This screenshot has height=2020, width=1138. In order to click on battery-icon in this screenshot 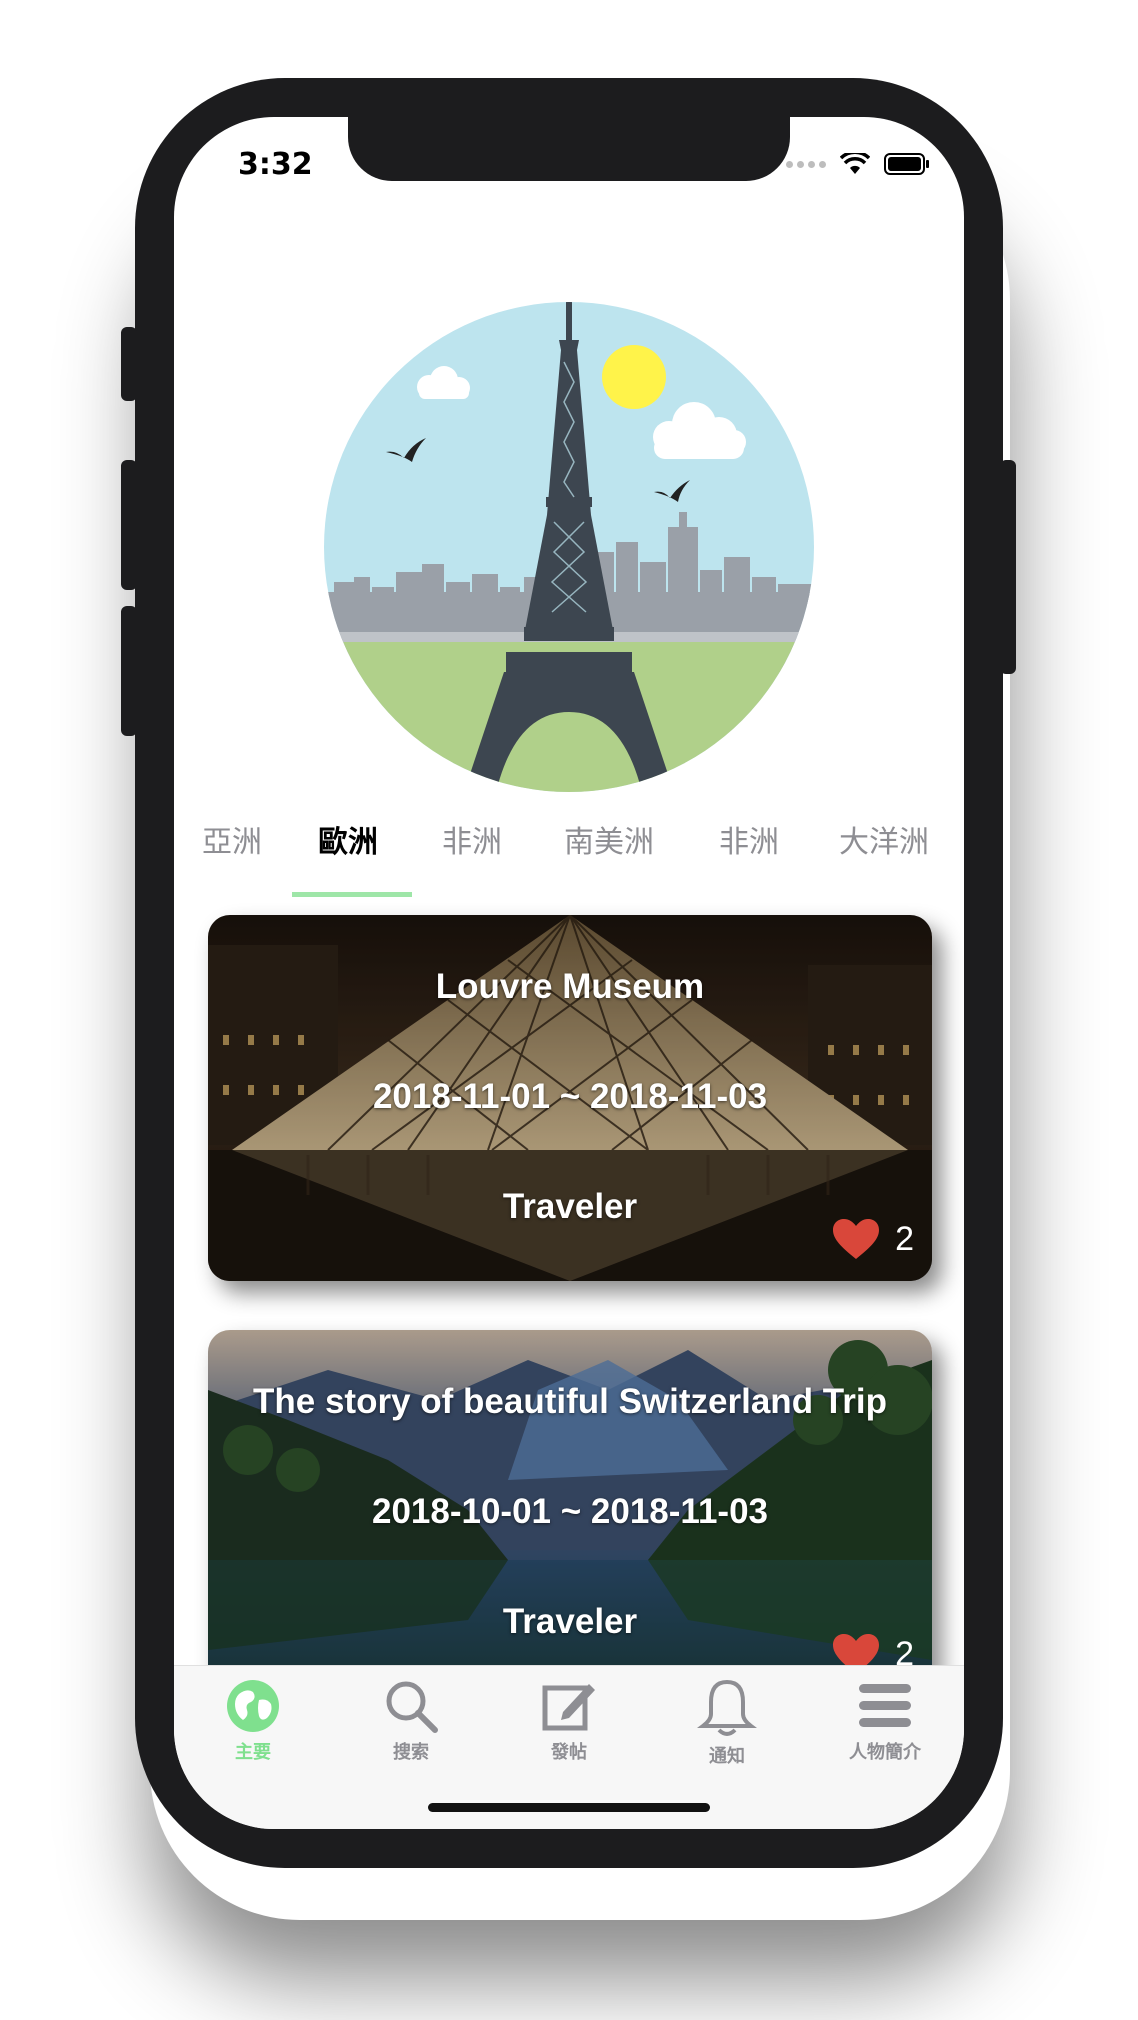, I will do `click(906, 164)`.